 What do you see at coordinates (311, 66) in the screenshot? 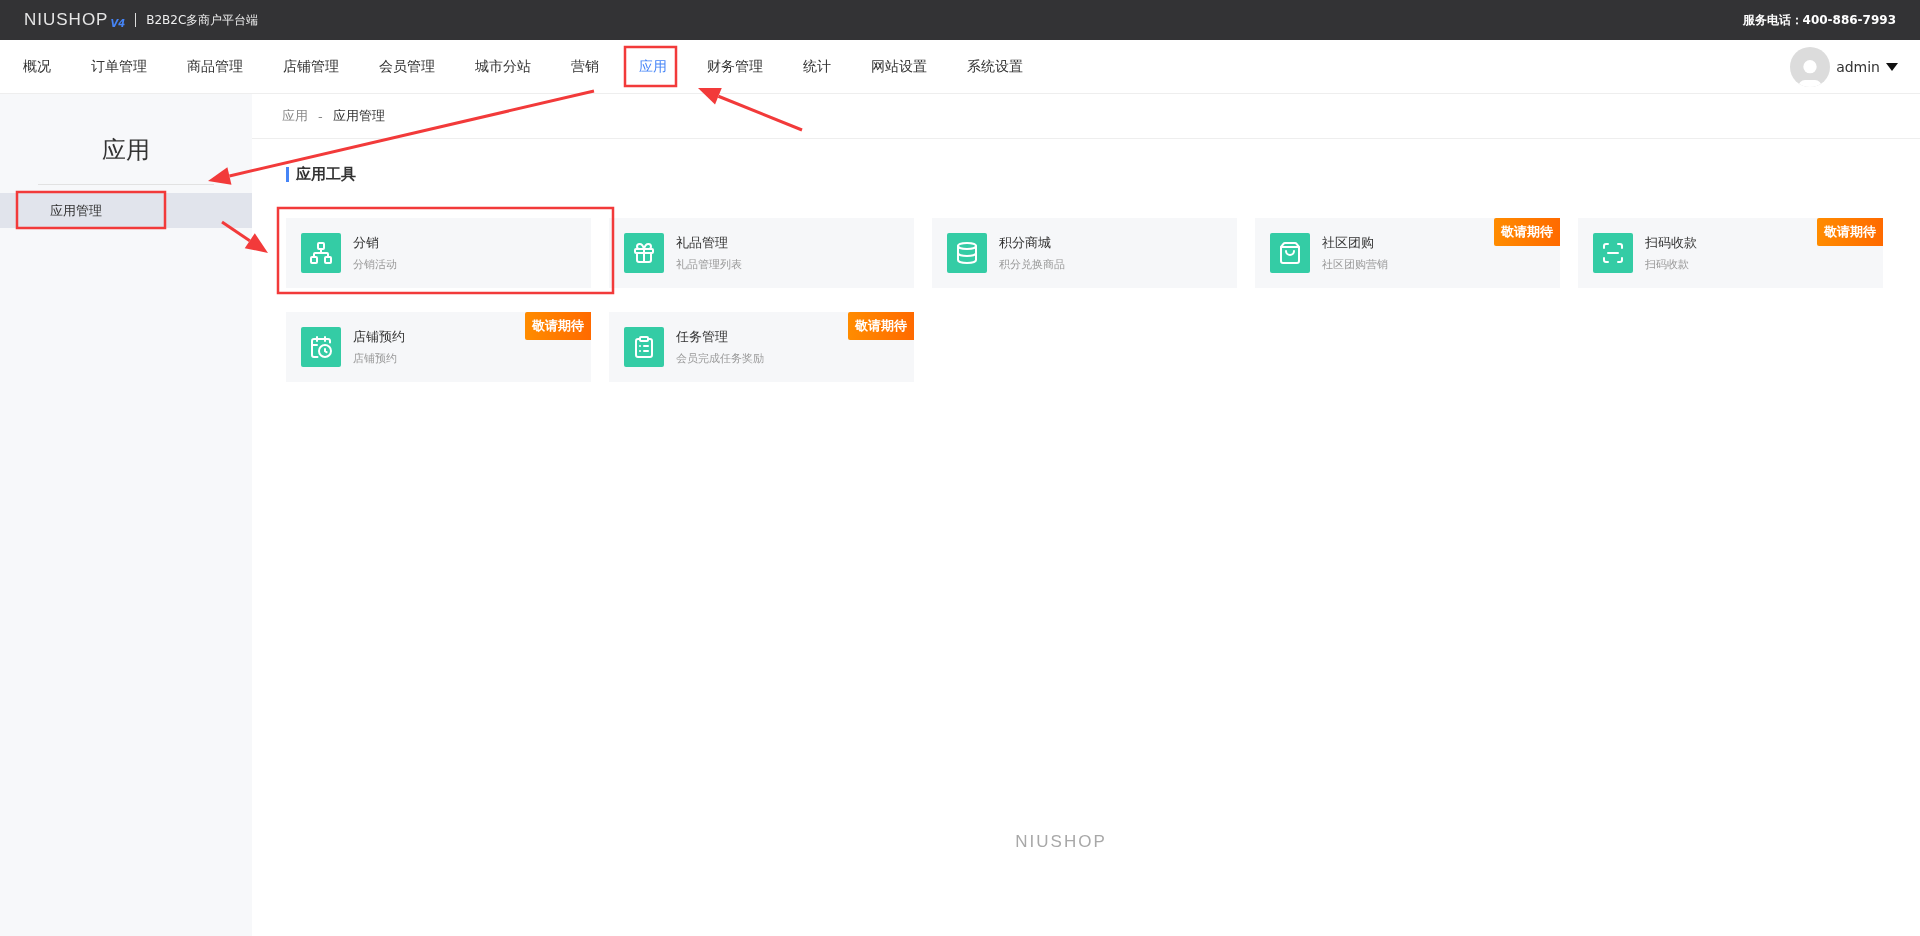
I see `nav-item: 店铺管理` at bounding box center [311, 66].